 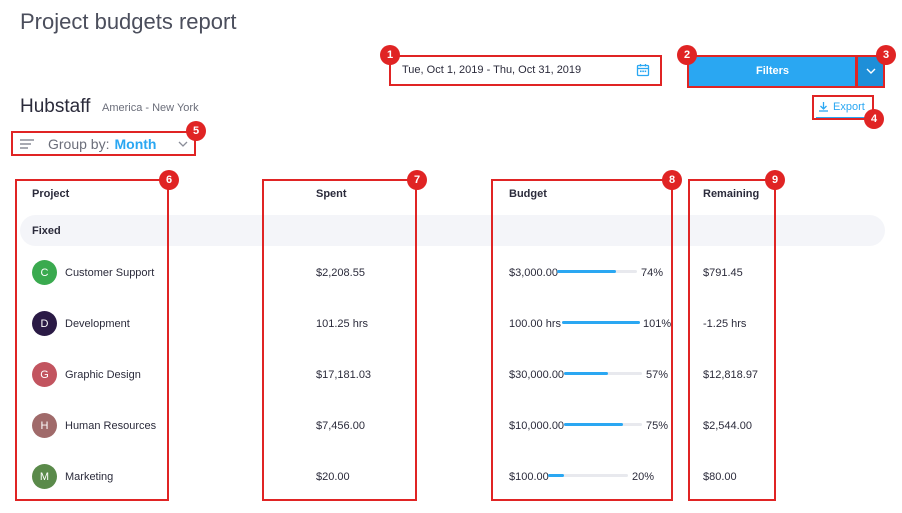 I want to click on annotation-badge-6: 6, so click(x=169, y=180).